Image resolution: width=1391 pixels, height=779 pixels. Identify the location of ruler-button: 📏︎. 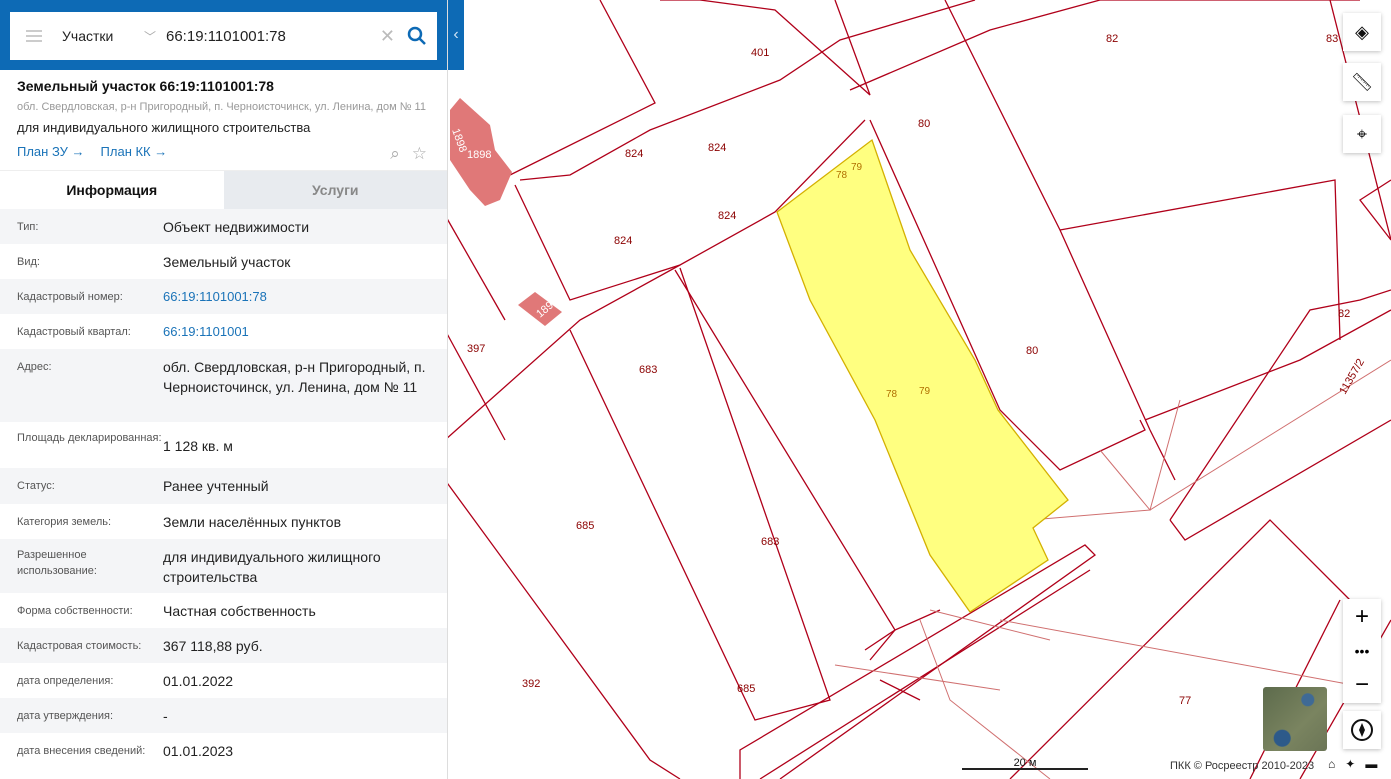
(1362, 82).